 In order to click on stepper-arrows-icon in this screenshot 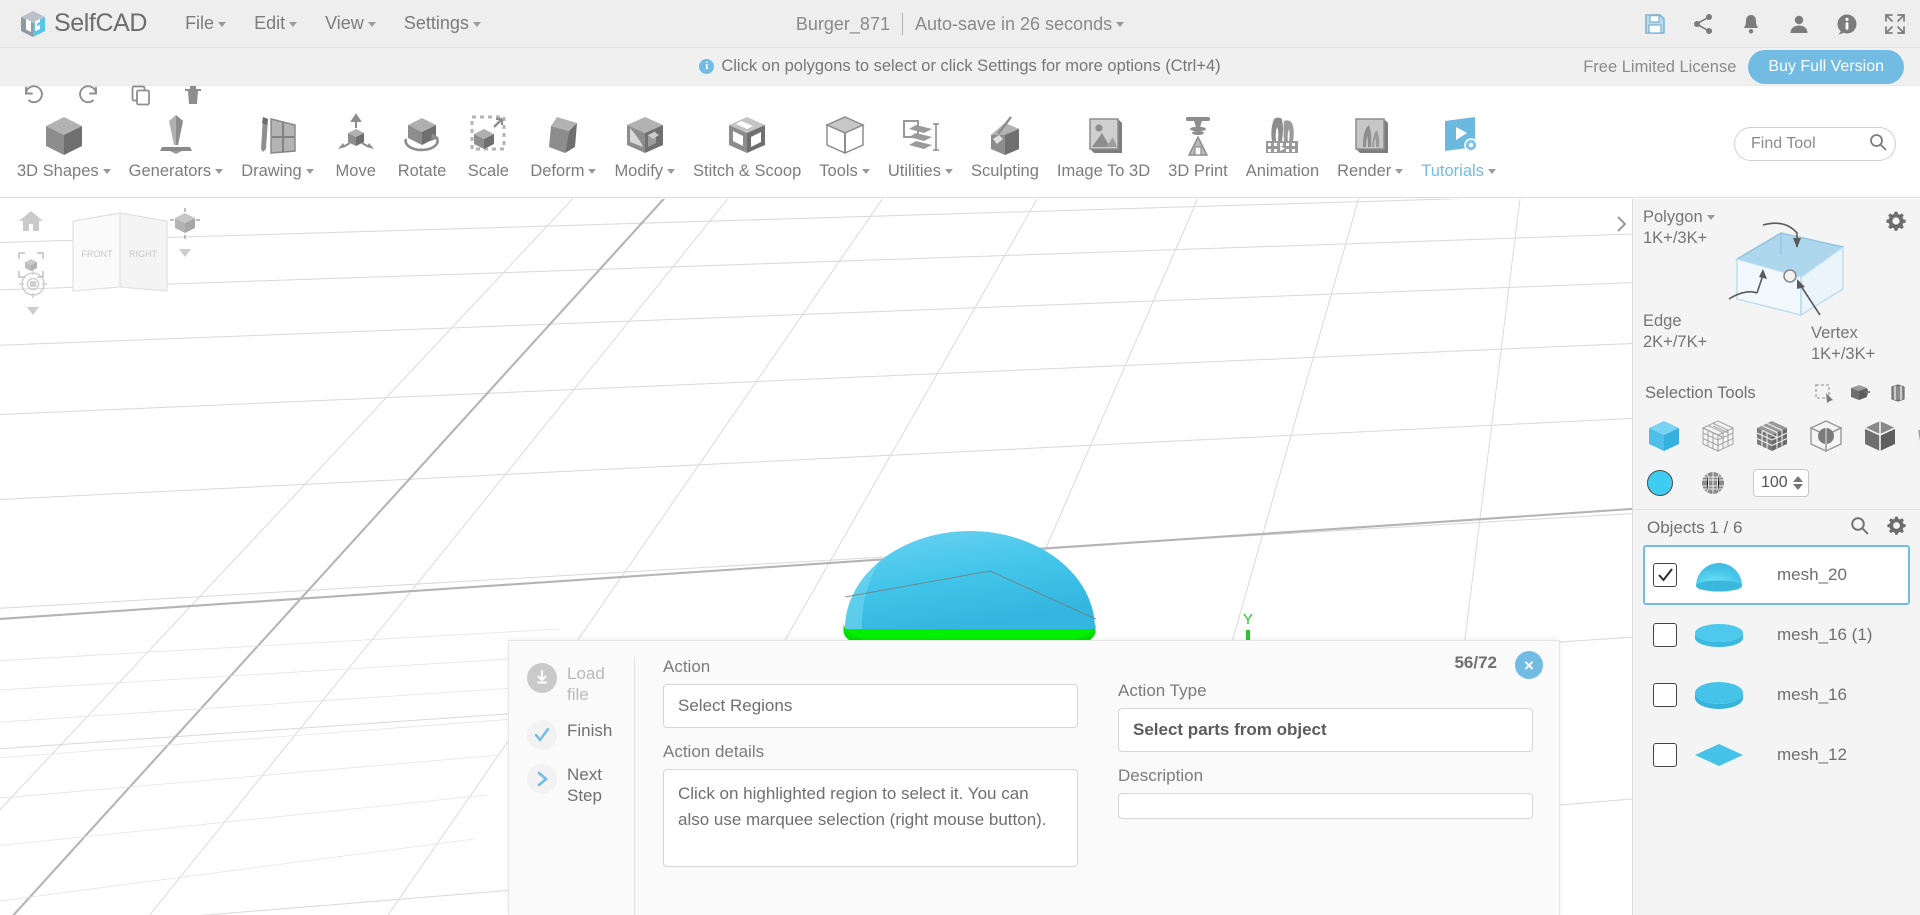, I will do `click(1798, 483)`.